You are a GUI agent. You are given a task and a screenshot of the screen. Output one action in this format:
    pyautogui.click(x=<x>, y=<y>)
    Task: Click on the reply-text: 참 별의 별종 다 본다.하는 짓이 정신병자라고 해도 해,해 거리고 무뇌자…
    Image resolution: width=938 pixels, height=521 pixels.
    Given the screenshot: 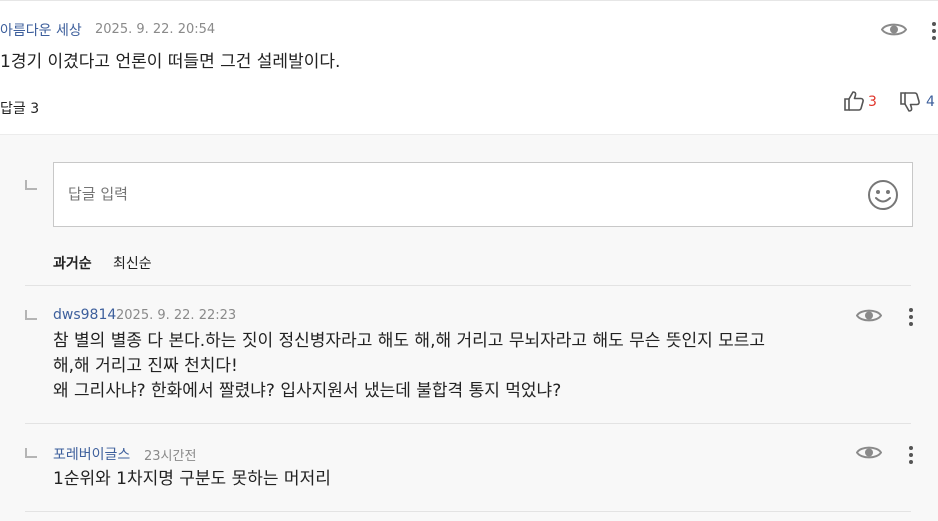 What is the action you would take?
    pyautogui.click(x=409, y=366)
    